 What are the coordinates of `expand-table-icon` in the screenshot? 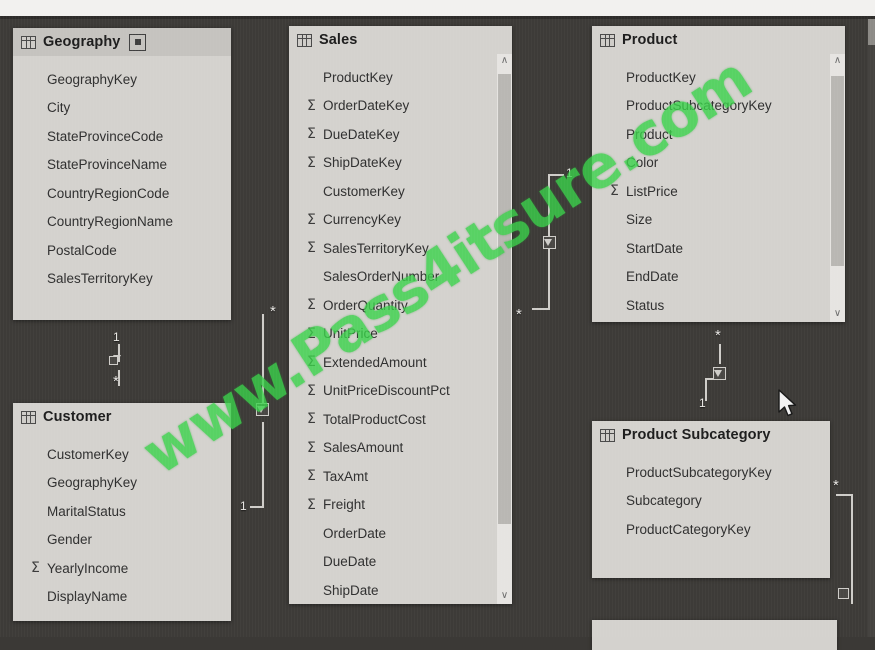 It's located at (138, 42).